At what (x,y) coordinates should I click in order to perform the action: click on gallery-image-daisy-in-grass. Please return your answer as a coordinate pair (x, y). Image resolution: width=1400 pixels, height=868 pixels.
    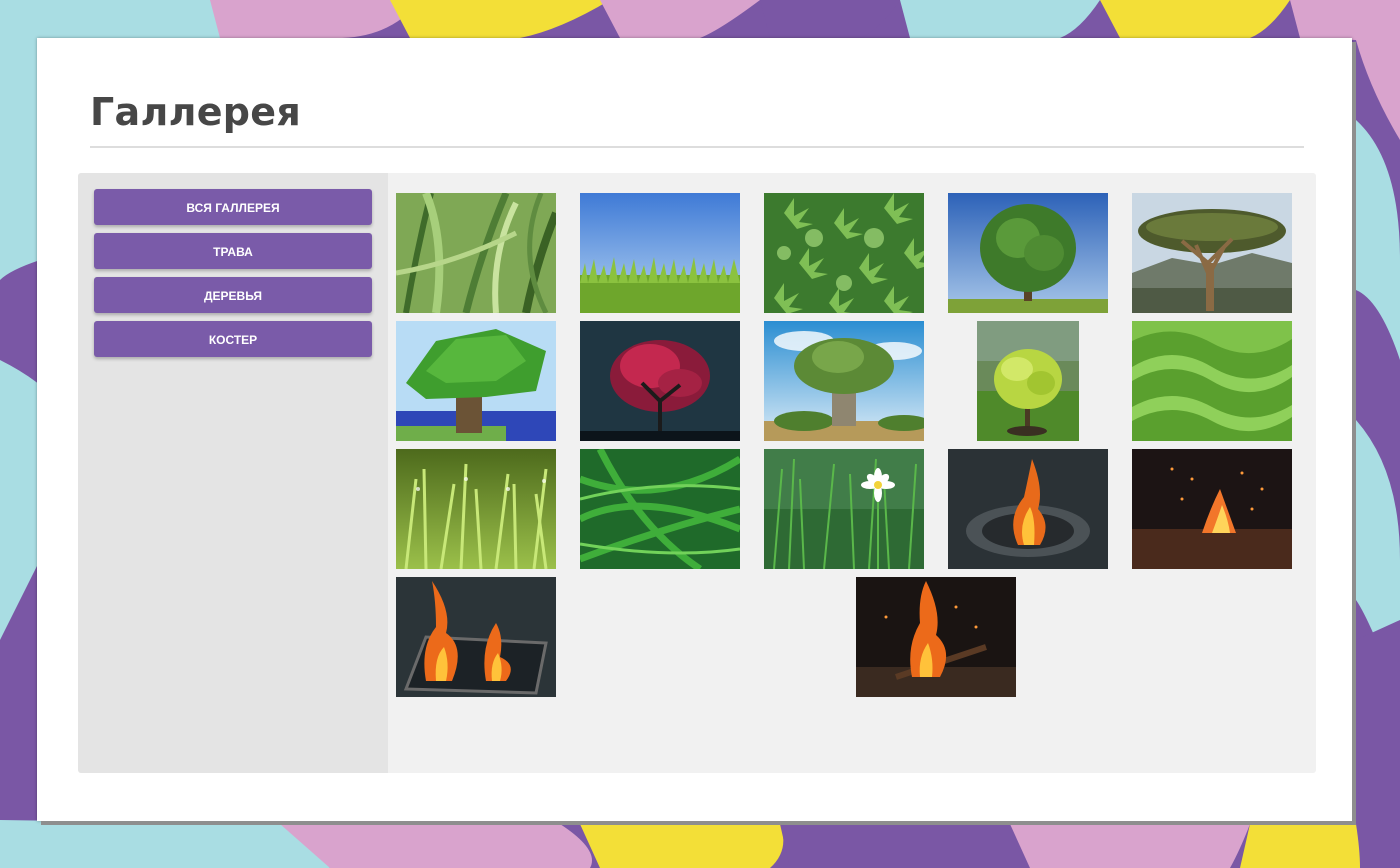
    Looking at the image, I should click on (844, 509).